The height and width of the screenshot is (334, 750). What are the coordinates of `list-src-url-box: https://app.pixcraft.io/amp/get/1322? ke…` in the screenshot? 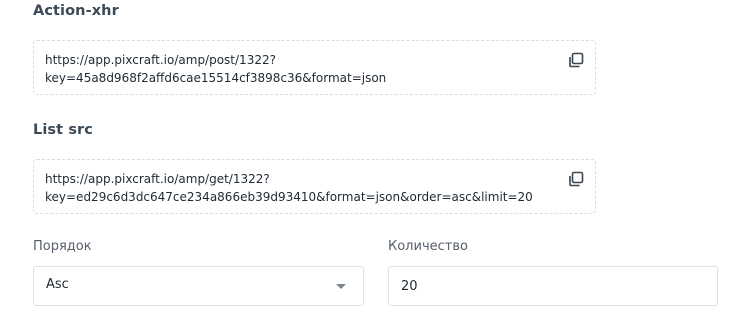 It's located at (314, 186).